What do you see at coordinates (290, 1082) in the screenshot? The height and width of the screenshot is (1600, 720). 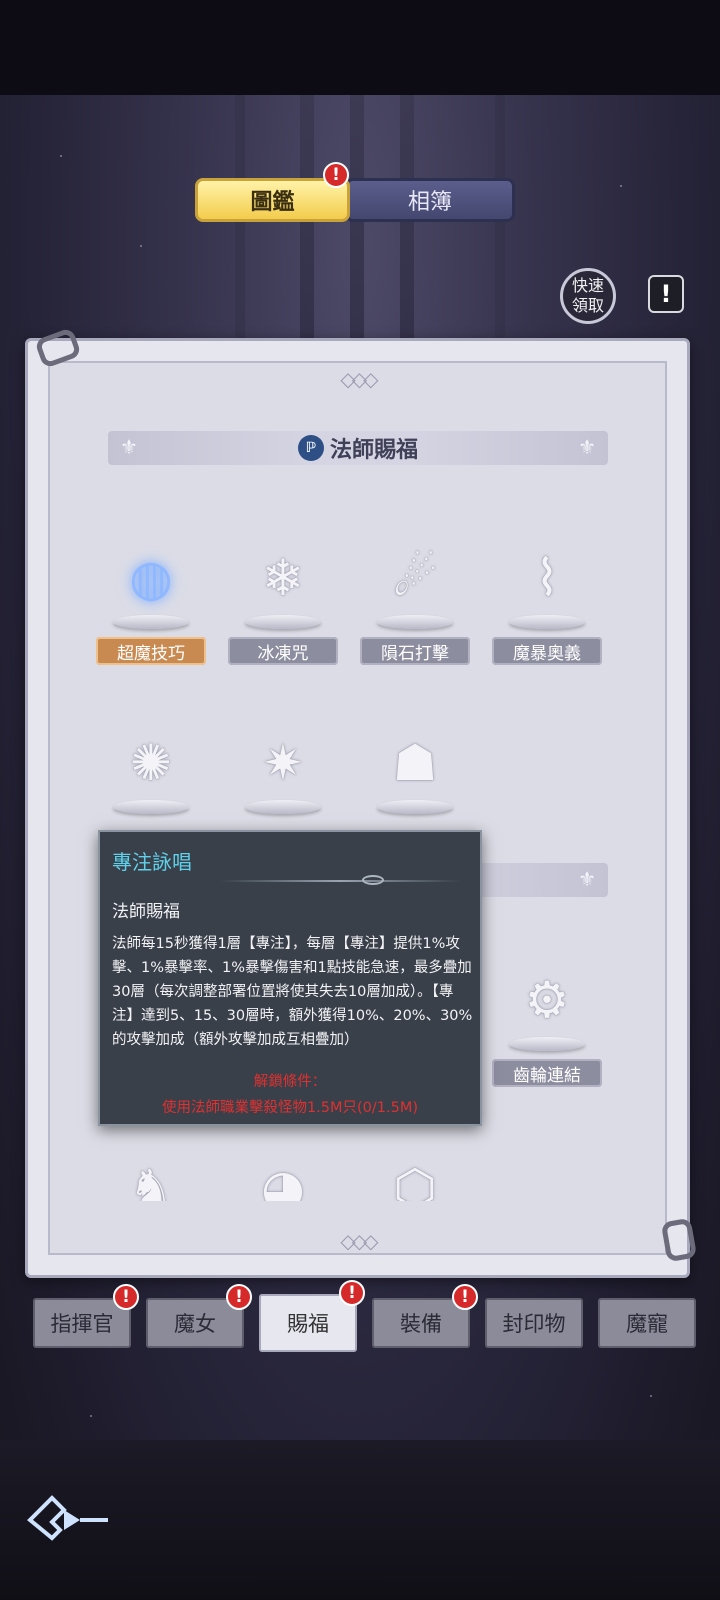 I see `unlock-title: 解鎖條件：` at bounding box center [290, 1082].